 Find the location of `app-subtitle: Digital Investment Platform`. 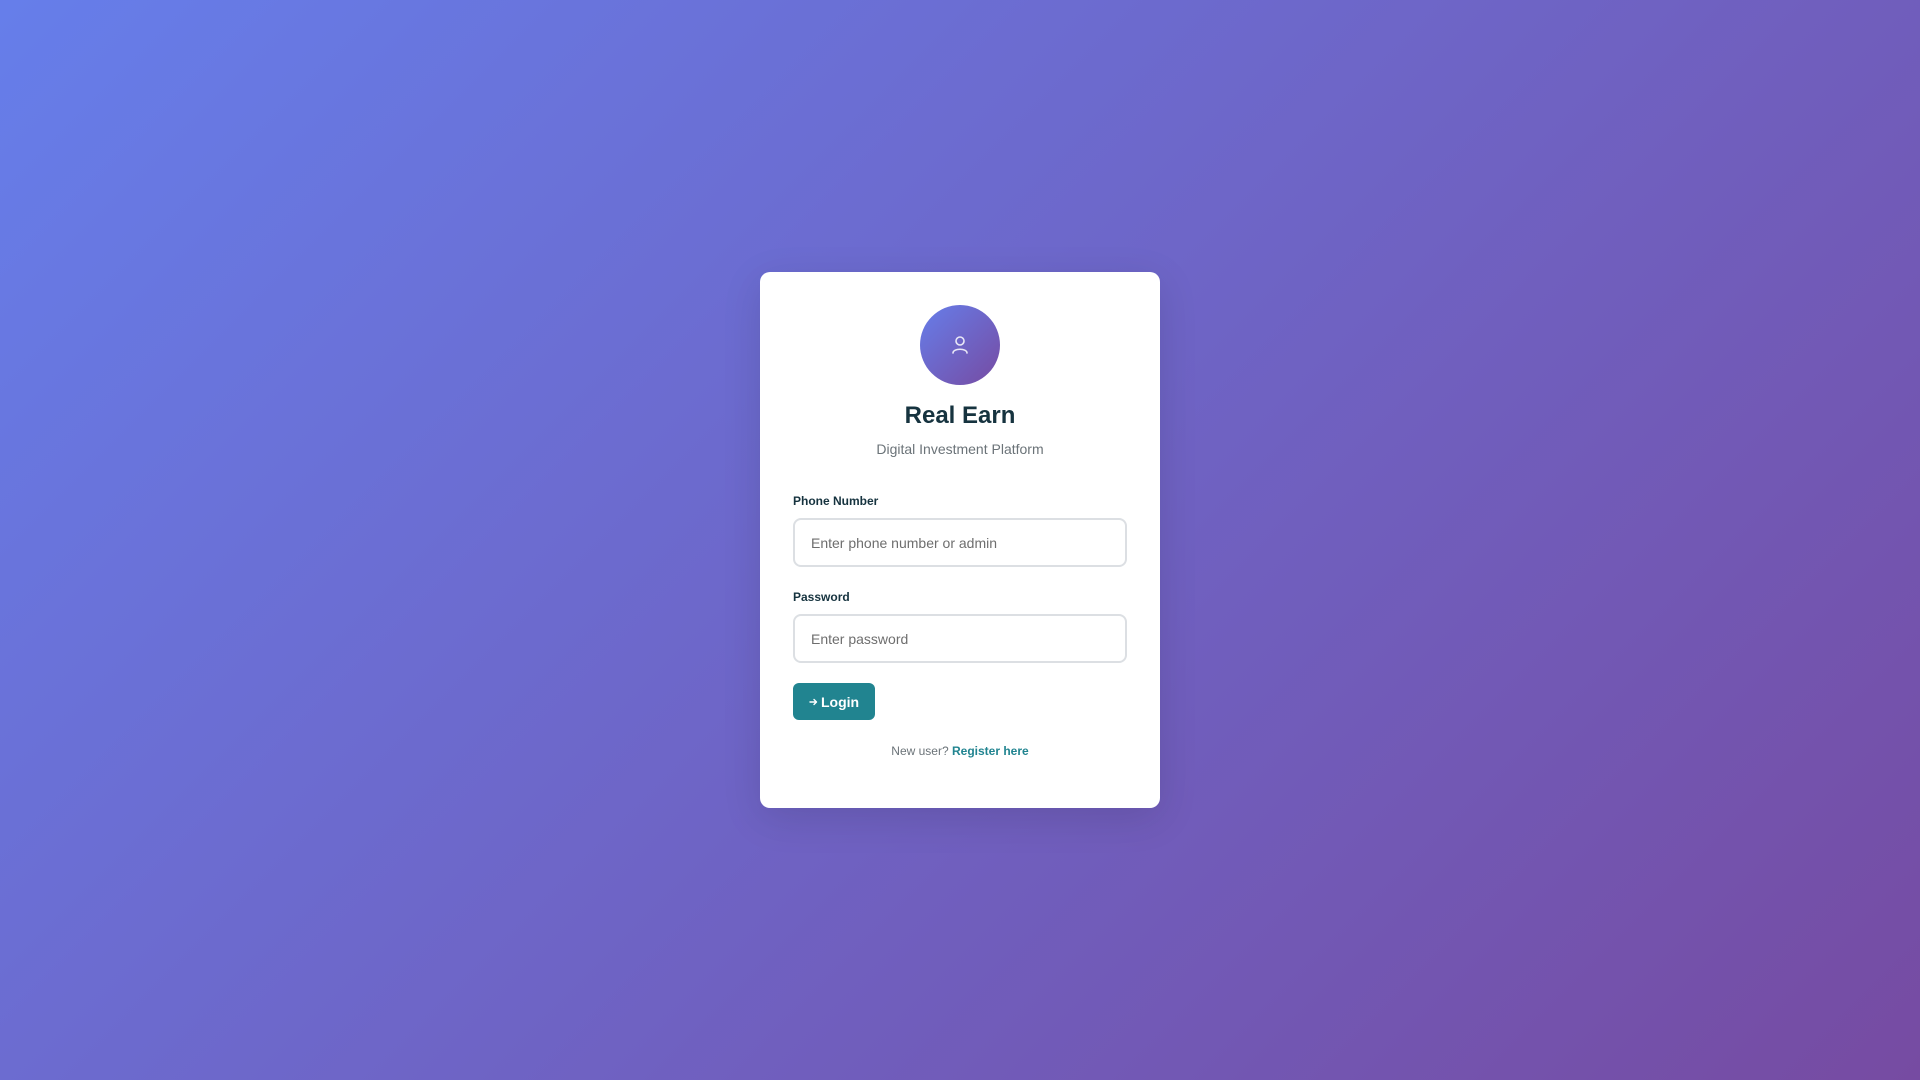

app-subtitle: Digital Investment Platform is located at coordinates (960, 449).